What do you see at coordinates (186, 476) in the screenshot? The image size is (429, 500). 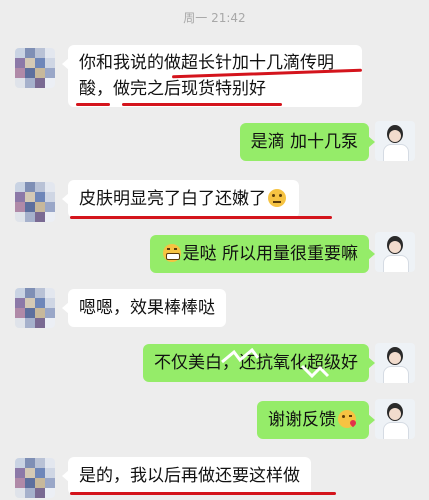 I see `message-bubble-incoming: 是的，我以后再做还要这样做` at bounding box center [186, 476].